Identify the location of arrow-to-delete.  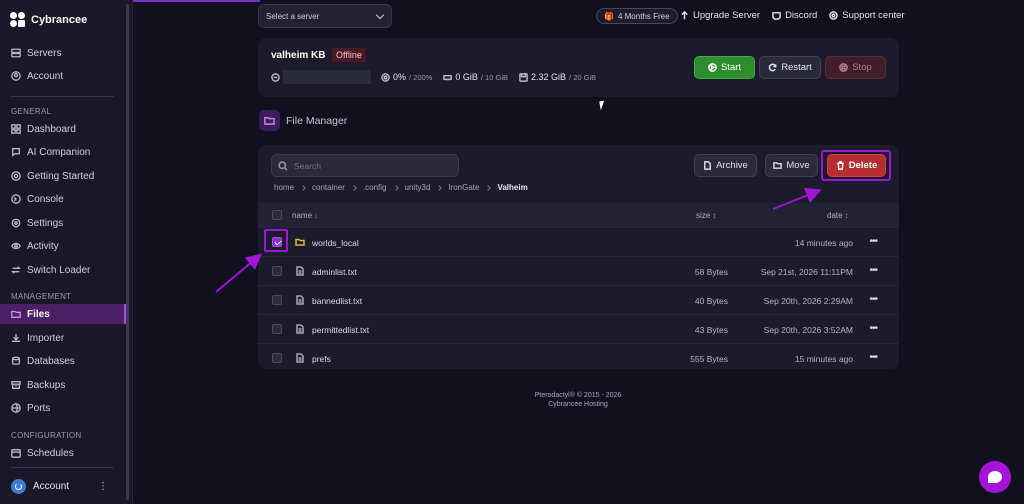
(797, 199).